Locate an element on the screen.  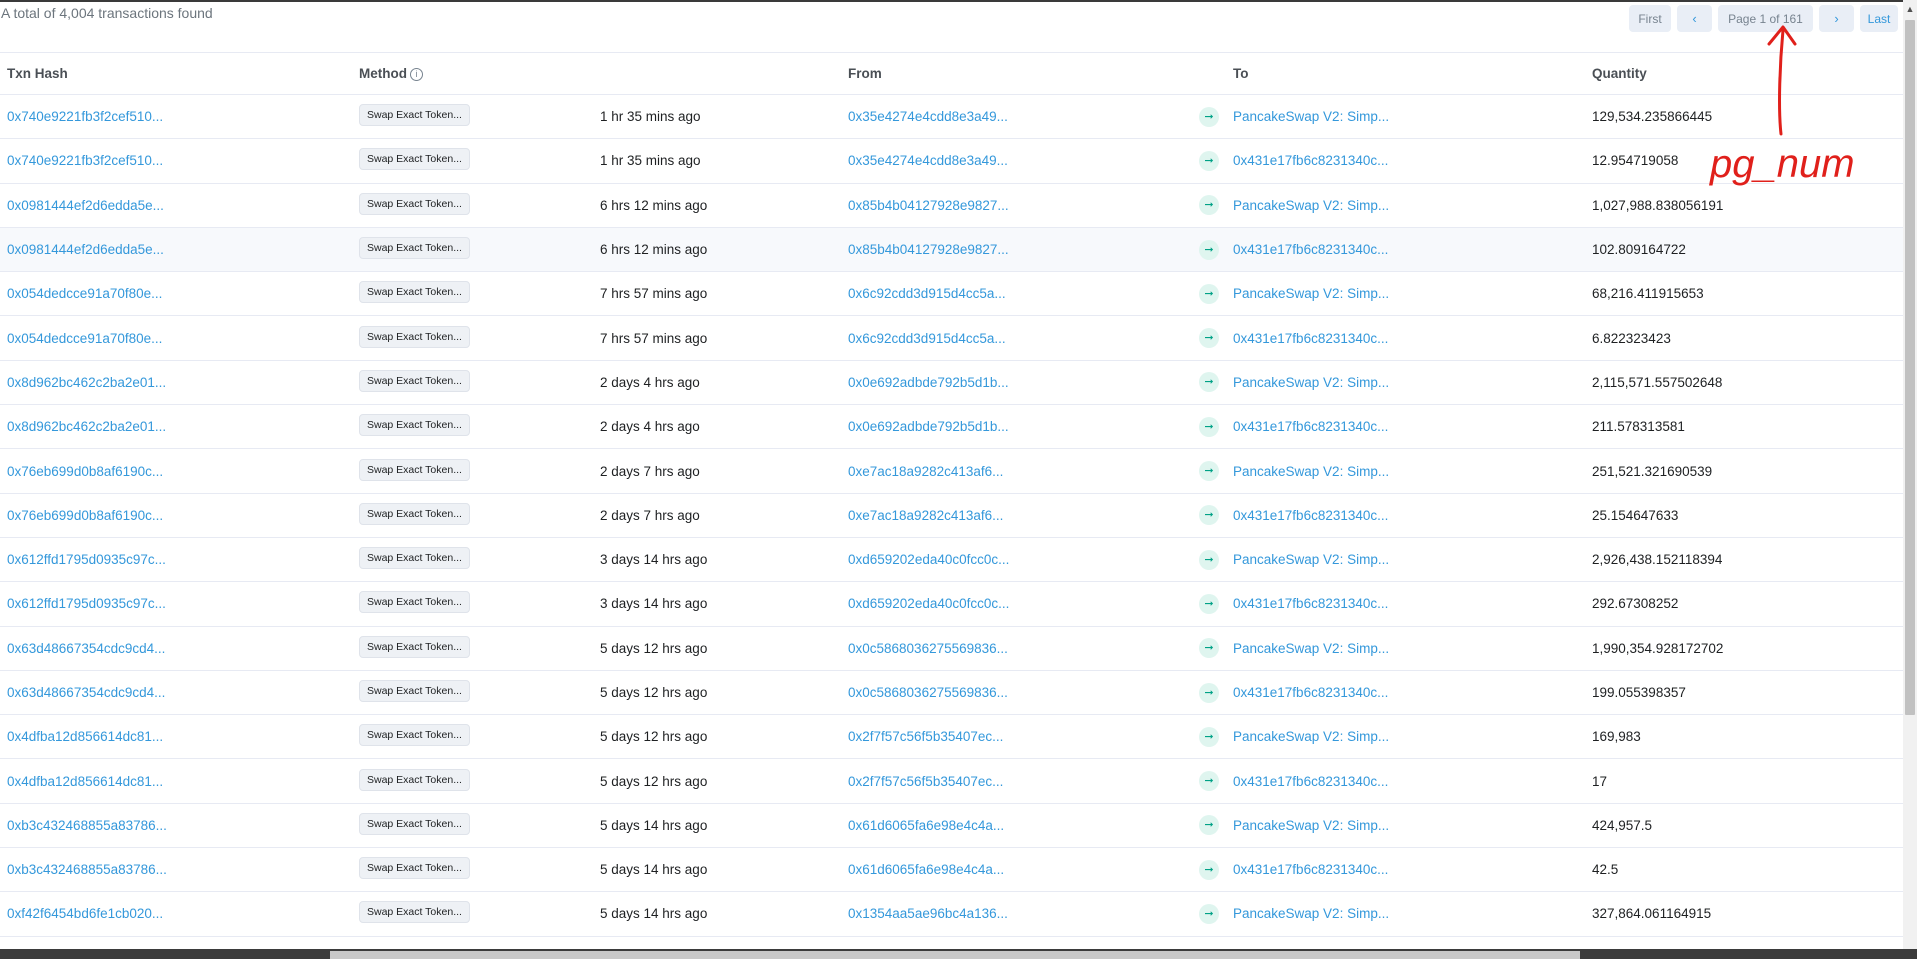
info-icon: i is located at coordinates (416, 74).